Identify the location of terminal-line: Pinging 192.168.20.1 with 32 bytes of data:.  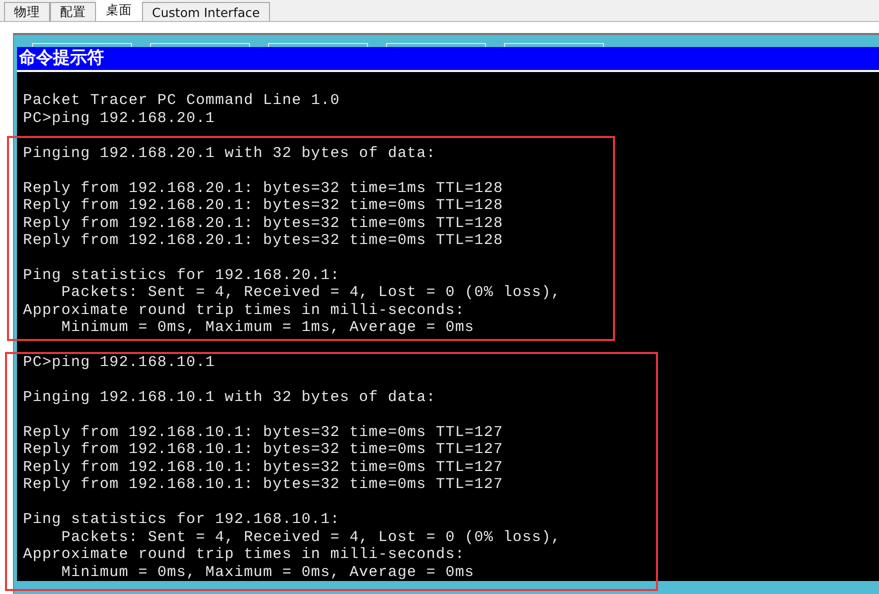
(229, 153).